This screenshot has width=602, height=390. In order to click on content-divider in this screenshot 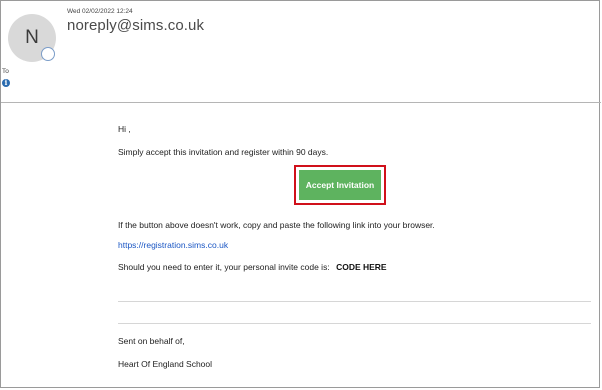, I will do `click(354, 301)`.